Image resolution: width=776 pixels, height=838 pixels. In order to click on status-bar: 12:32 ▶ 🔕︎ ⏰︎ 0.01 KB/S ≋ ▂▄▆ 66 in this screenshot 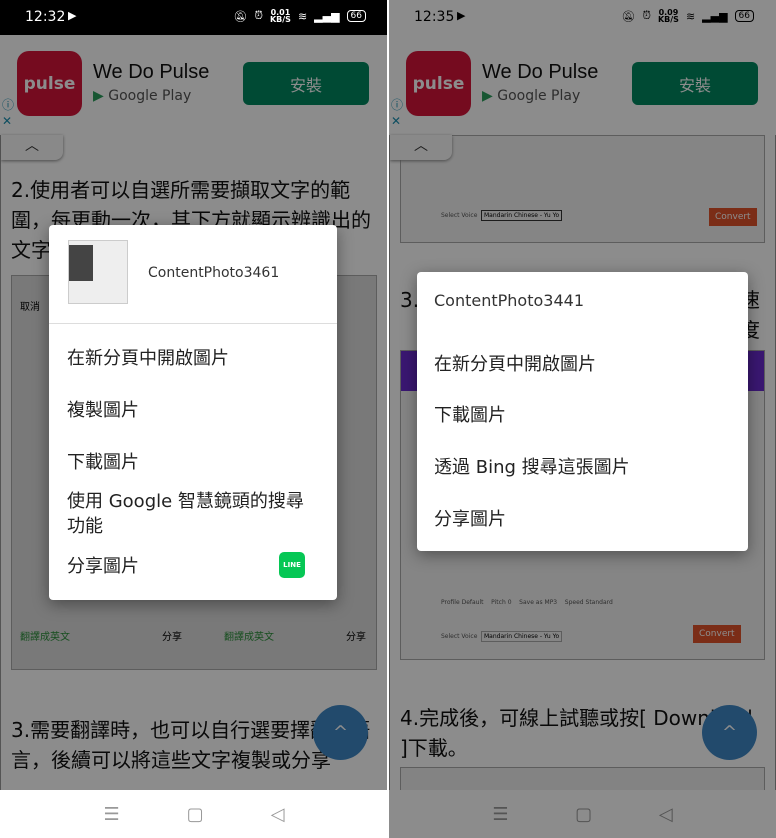, I will do `click(194, 17)`.